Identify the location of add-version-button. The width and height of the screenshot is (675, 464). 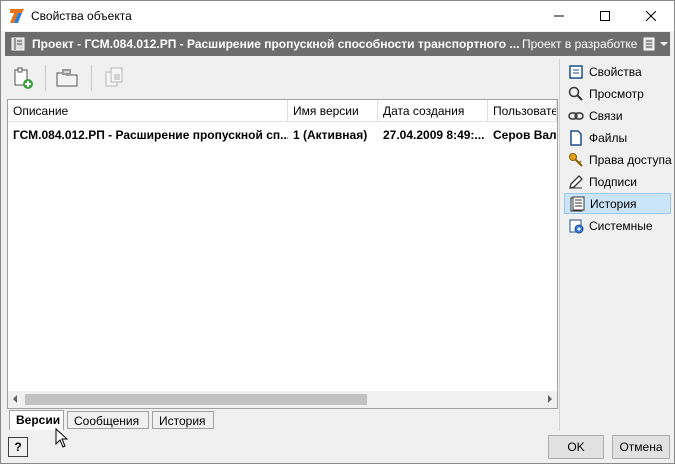
(23, 78).